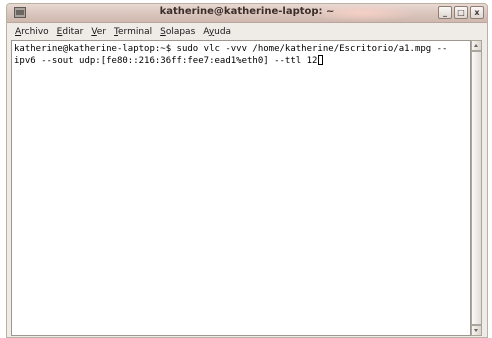 Image resolution: width=492 pixels, height=338 pixels. What do you see at coordinates (477, 12) in the screenshot?
I see `close-button: x` at bounding box center [477, 12].